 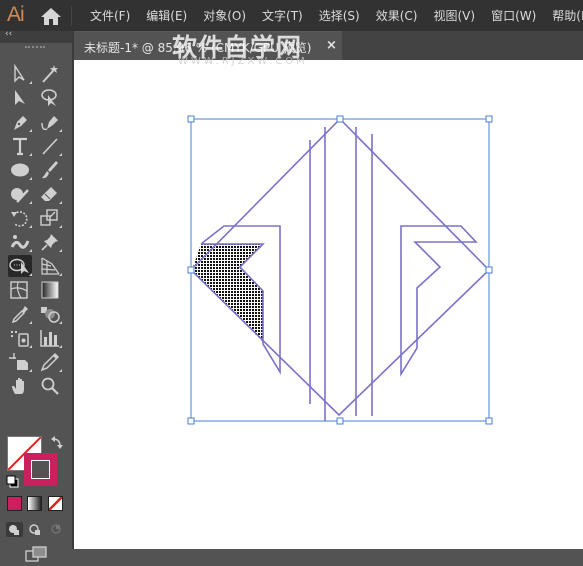 What do you see at coordinates (20, 122) in the screenshot?
I see `pen-tool` at bounding box center [20, 122].